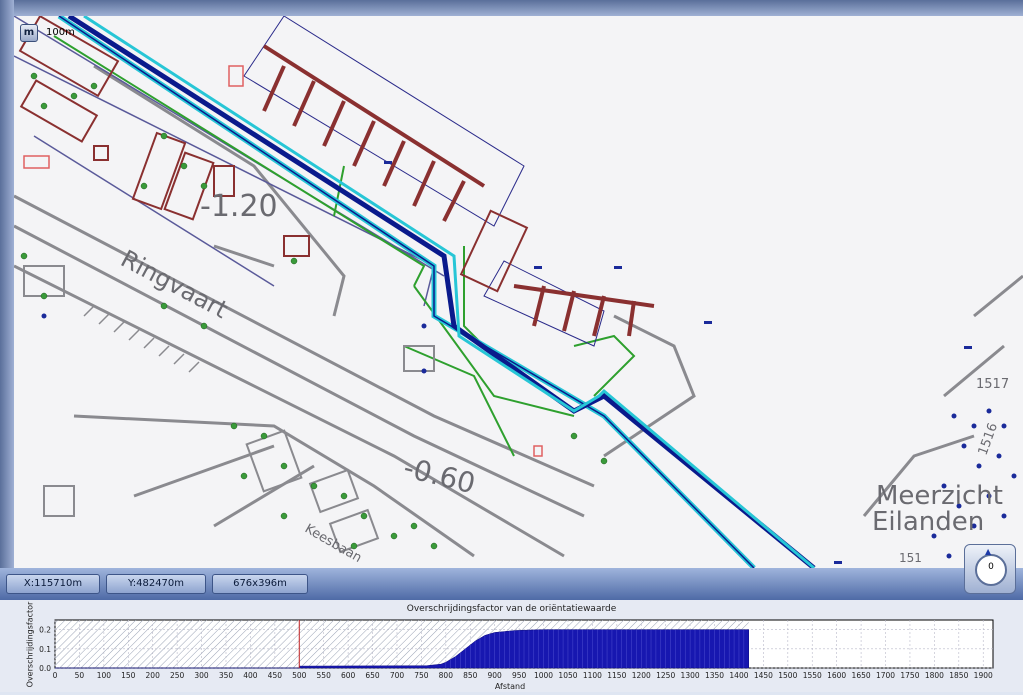  What do you see at coordinates (910, 558) in the screenshot?
I see `number-label-151: 151` at bounding box center [910, 558].